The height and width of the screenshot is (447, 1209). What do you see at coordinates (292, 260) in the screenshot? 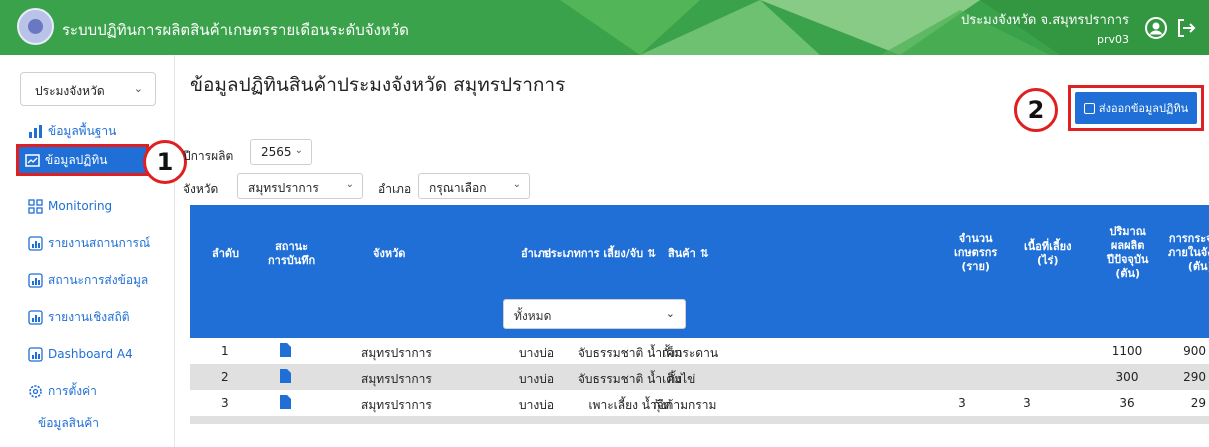
I see `col-status-line: การบันทึก` at bounding box center [292, 260].